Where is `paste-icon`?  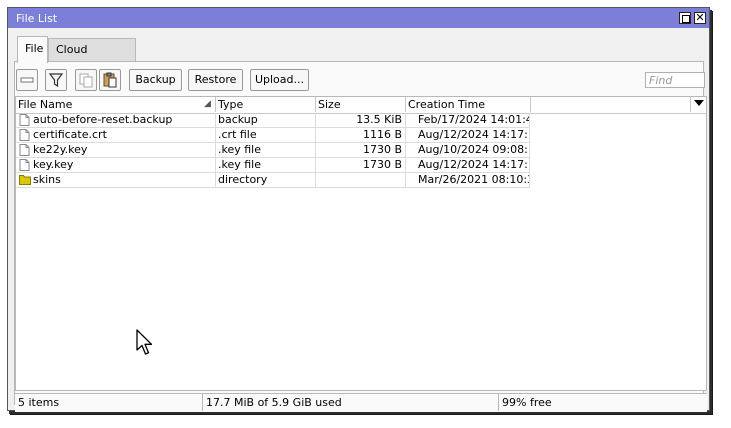 paste-icon is located at coordinates (110, 80).